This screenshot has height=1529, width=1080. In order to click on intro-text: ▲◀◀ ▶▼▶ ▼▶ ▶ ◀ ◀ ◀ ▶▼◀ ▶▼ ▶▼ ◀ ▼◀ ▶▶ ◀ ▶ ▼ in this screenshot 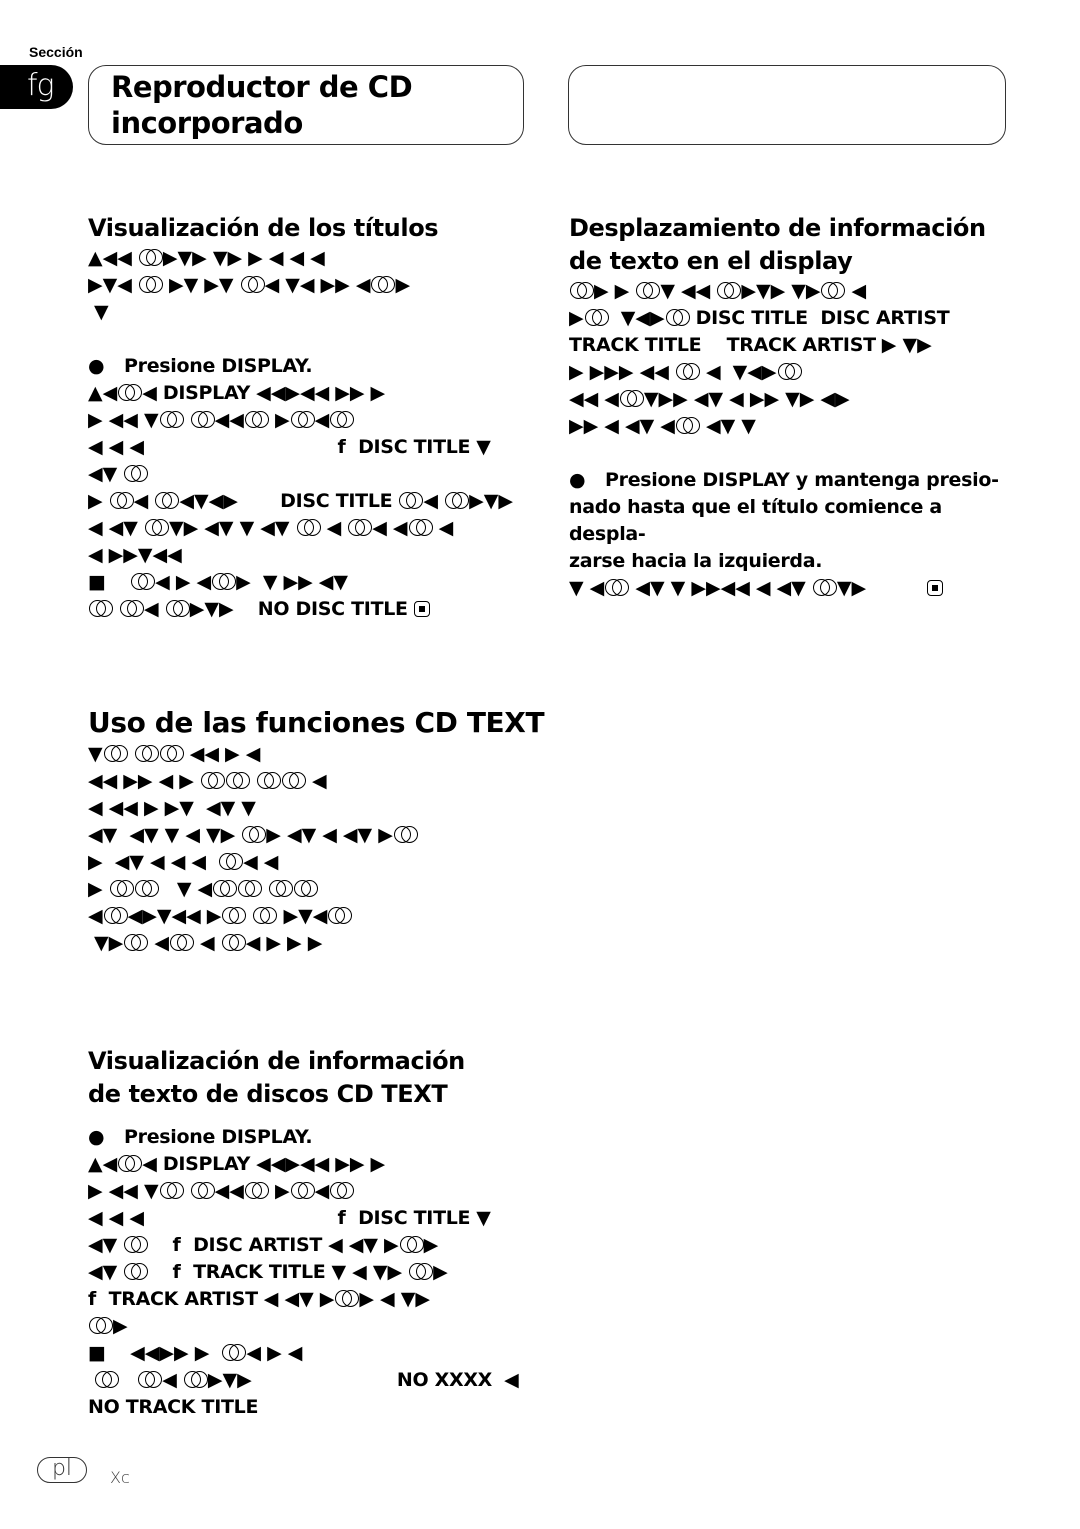, I will do `click(318, 285)`.